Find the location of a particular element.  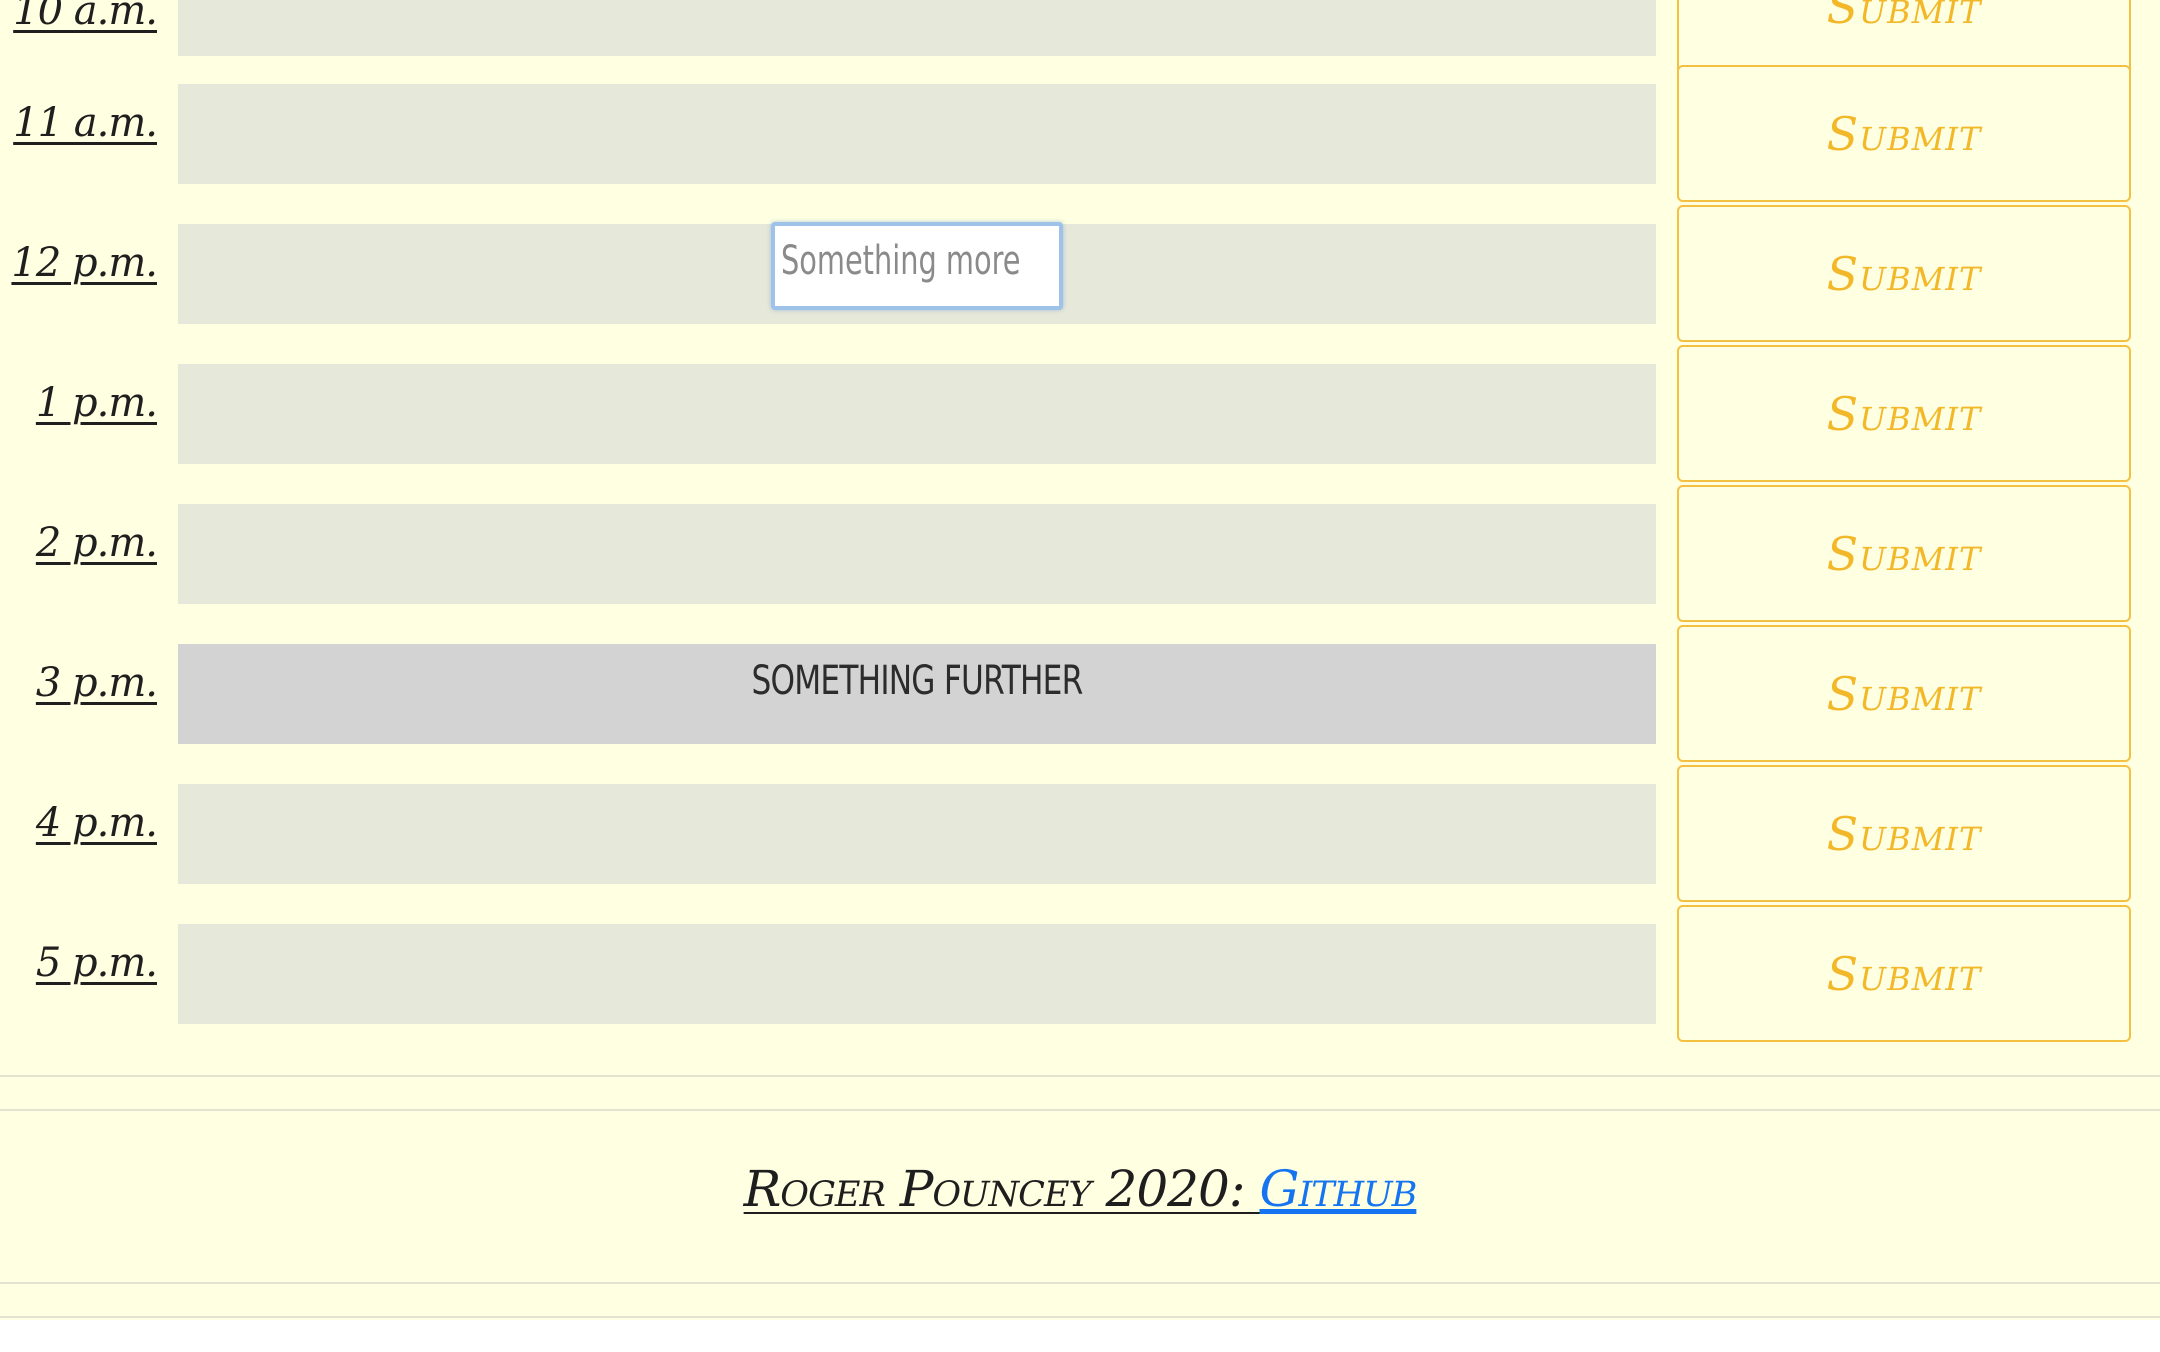

time-row-2pm: 2 p.m. Submit is located at coordinates (1080, 554).